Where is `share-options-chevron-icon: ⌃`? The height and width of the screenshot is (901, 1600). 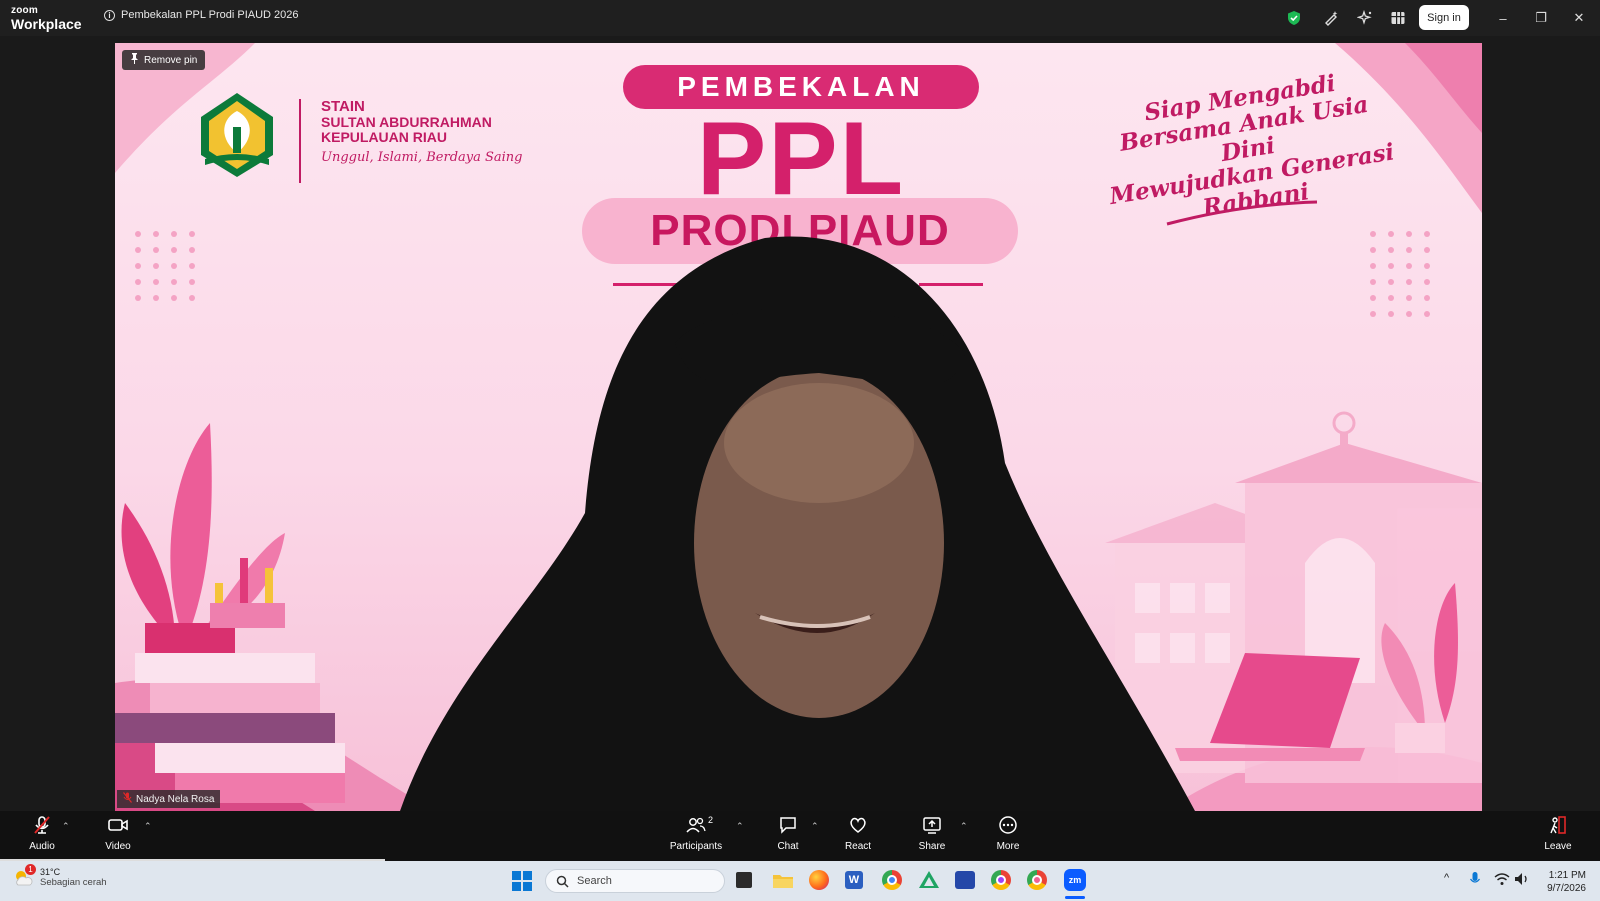
share-options-chevron-icon: ⌃ is located at coordinates (964, 826).